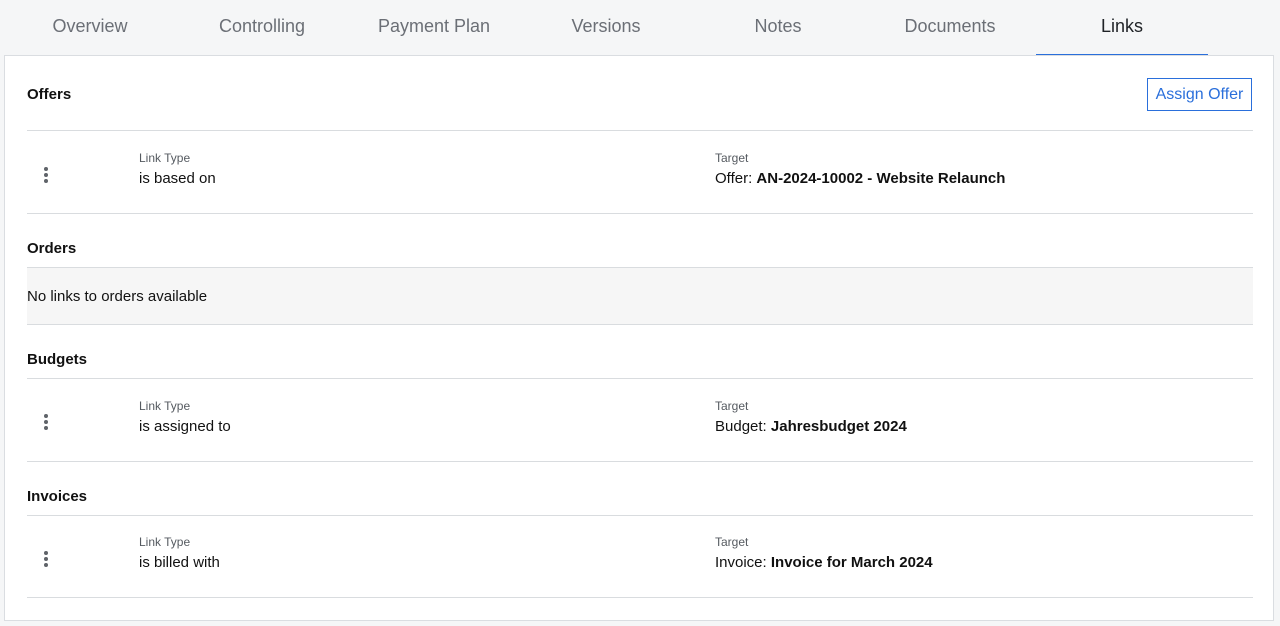 The image size is (1280, 626). Describe the element at coordinates (49, 94) in the screenshot. I see `offers-section-title: Offers` at that location.